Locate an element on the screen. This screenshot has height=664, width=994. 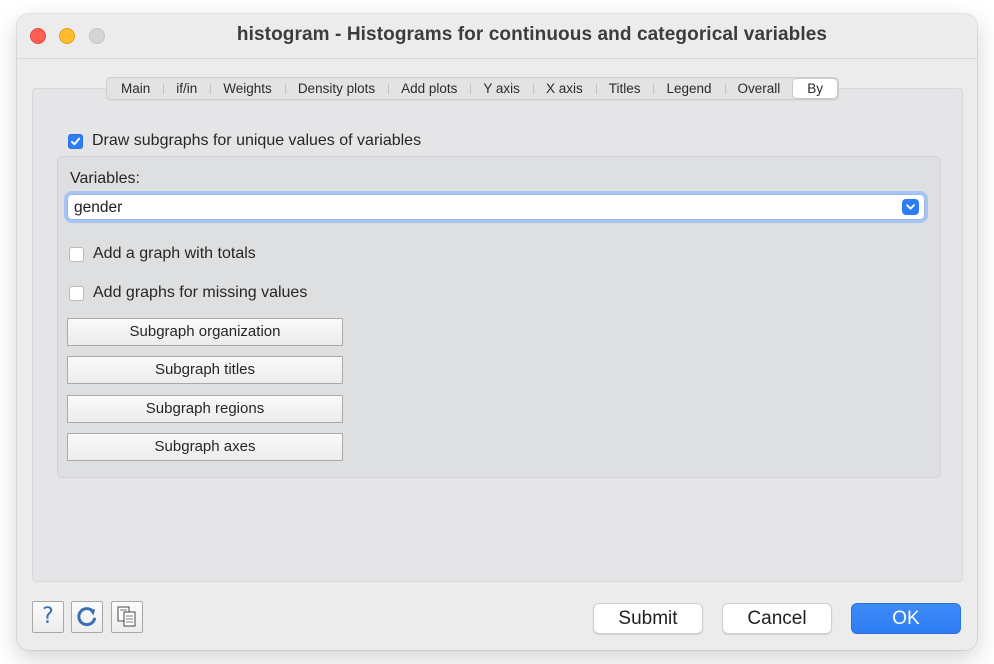
reset-icon is located at coordinates (86, 617).